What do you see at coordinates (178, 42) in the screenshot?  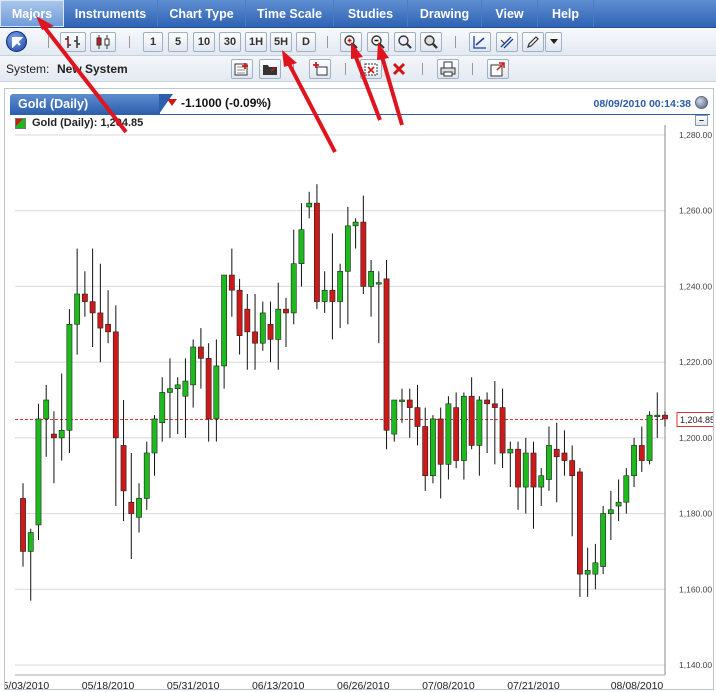 I see `timescale-5-button: 5` at bounding box center [178, 42].